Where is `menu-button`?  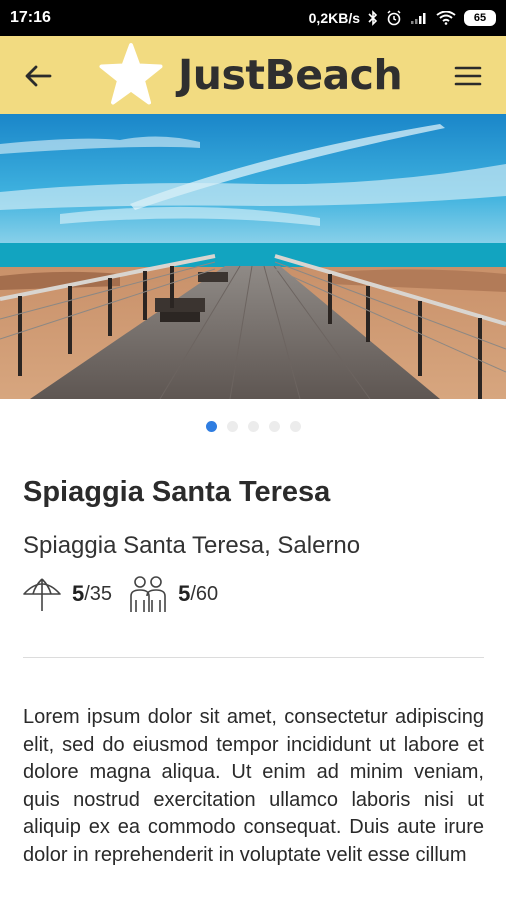
menu-button is located at coordinates (468, 76).